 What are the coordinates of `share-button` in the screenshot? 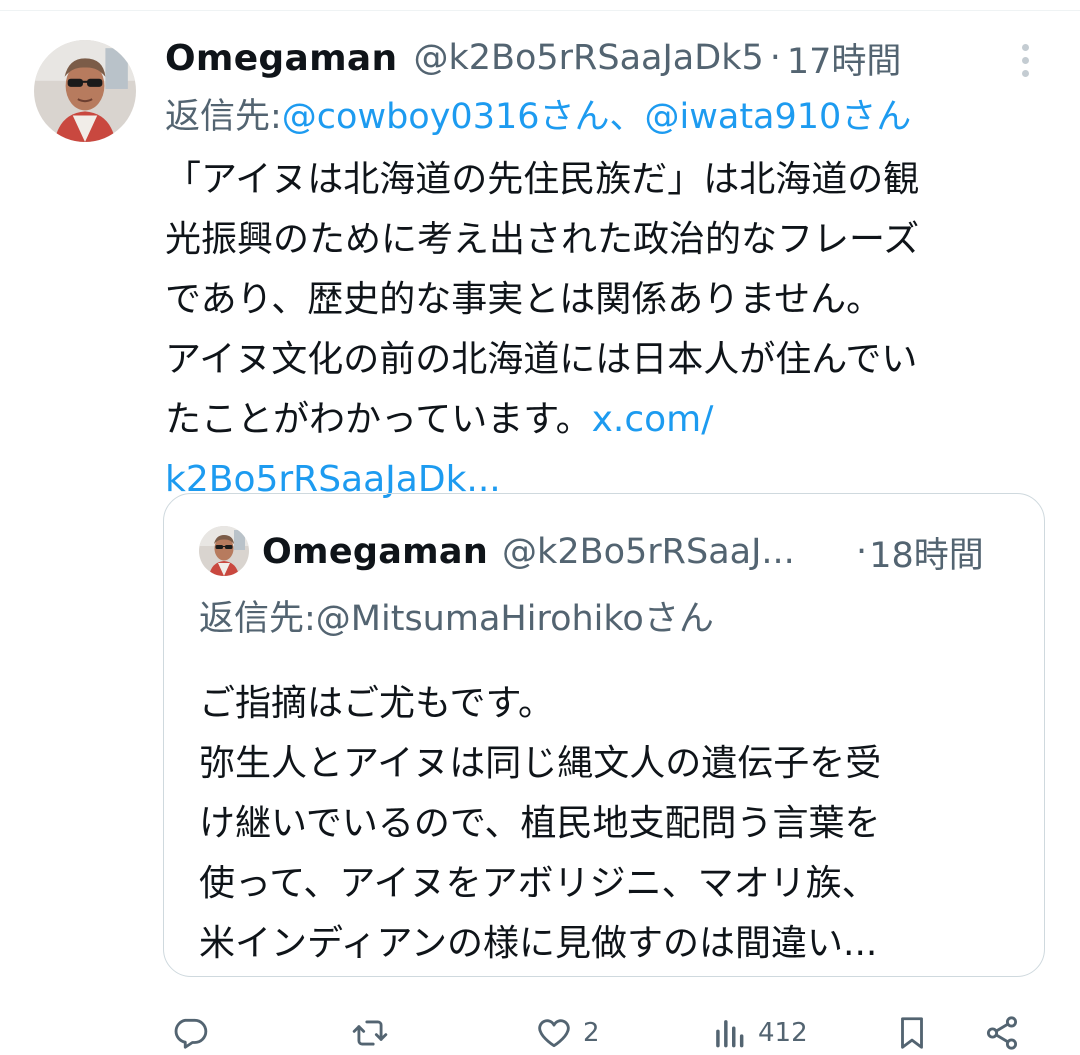 It's located at (1002, 1033).